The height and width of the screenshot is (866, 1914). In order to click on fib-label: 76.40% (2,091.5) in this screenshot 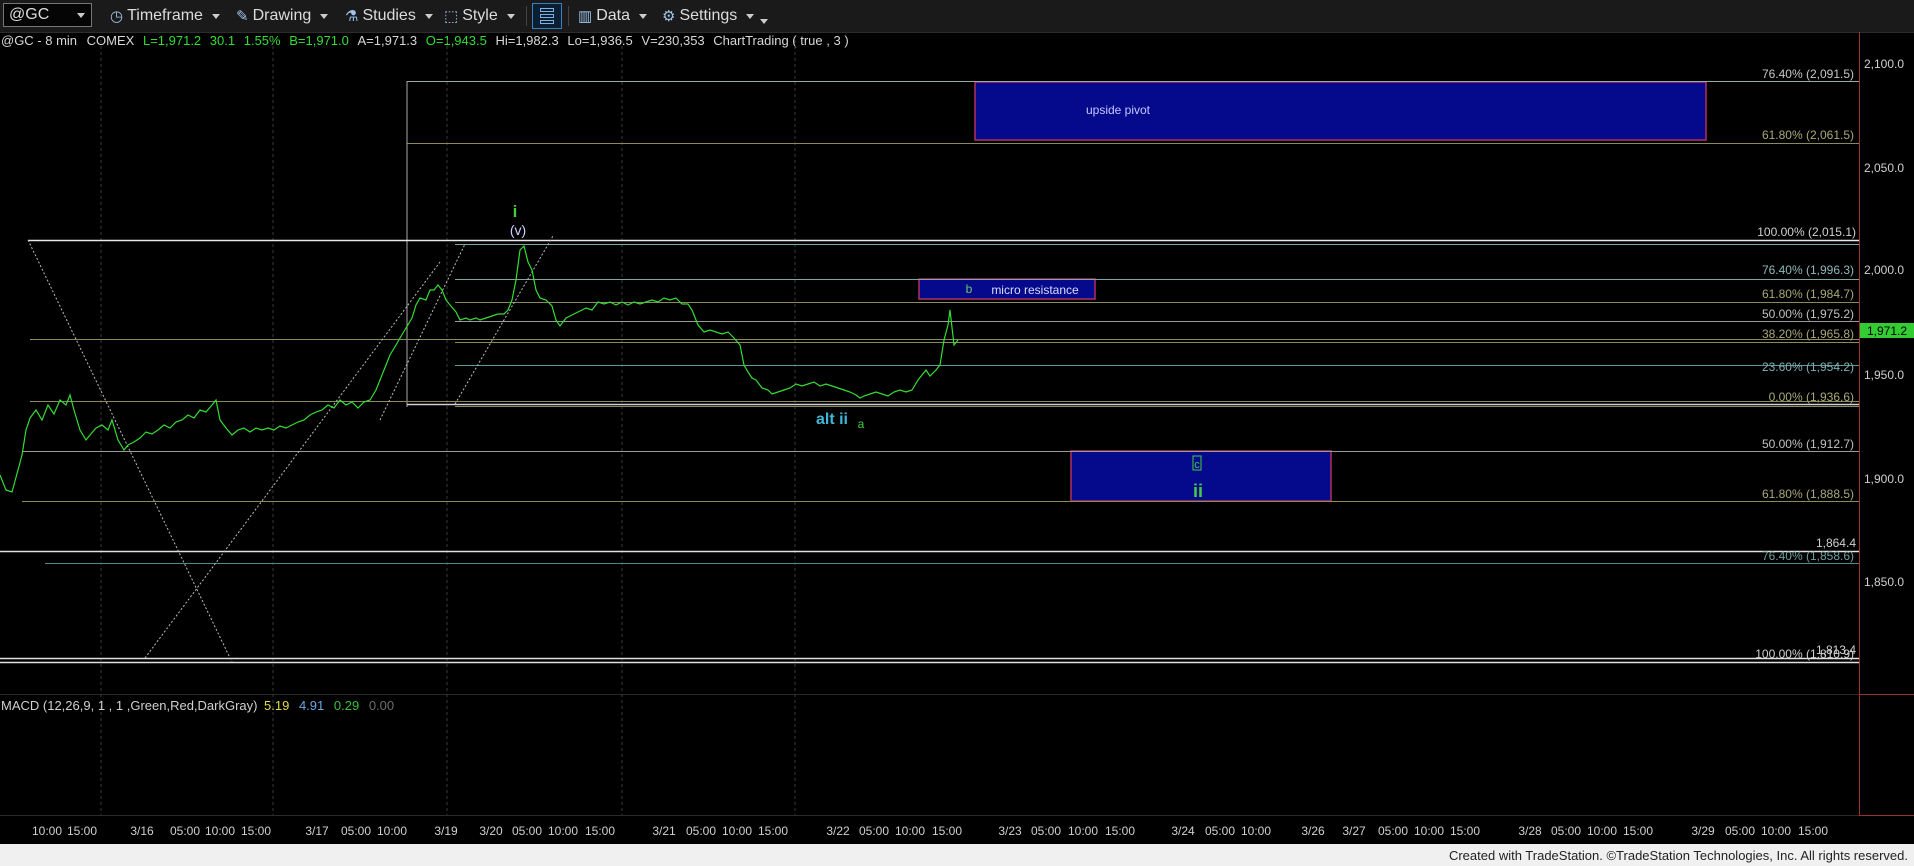, I will do `click(1808, 74)`.